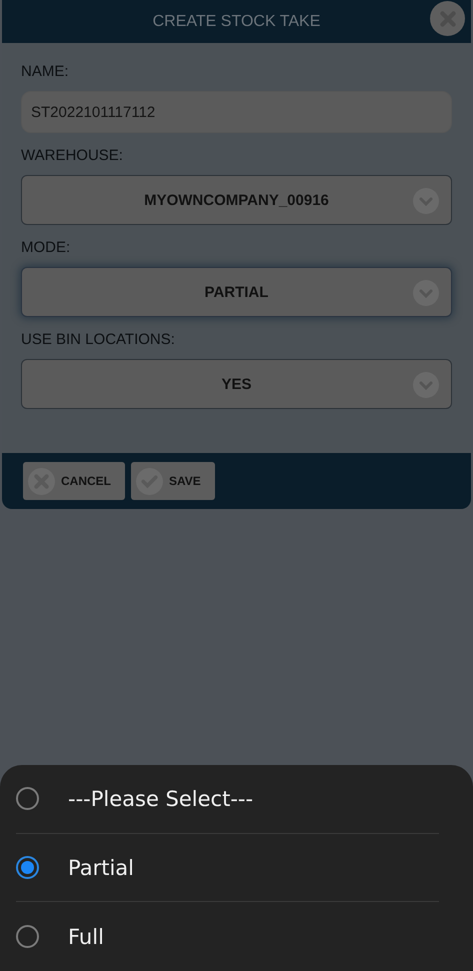 The width and height of the screenshot is (473, 971). Describe the element at coordinates (236, 200) in the screenshot. I see `dropdown-select: MYOWNCOMPANY_00916` at that location.